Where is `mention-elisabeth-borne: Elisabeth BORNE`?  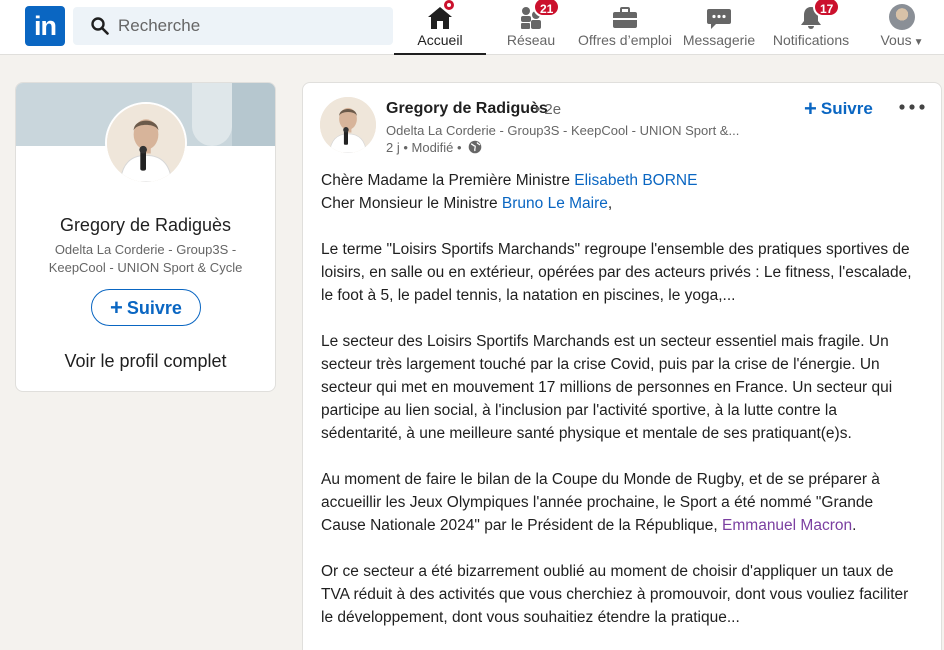
mention-elisabeth-borne: Elisabeth BORNE is located at coordinates (635, 180).